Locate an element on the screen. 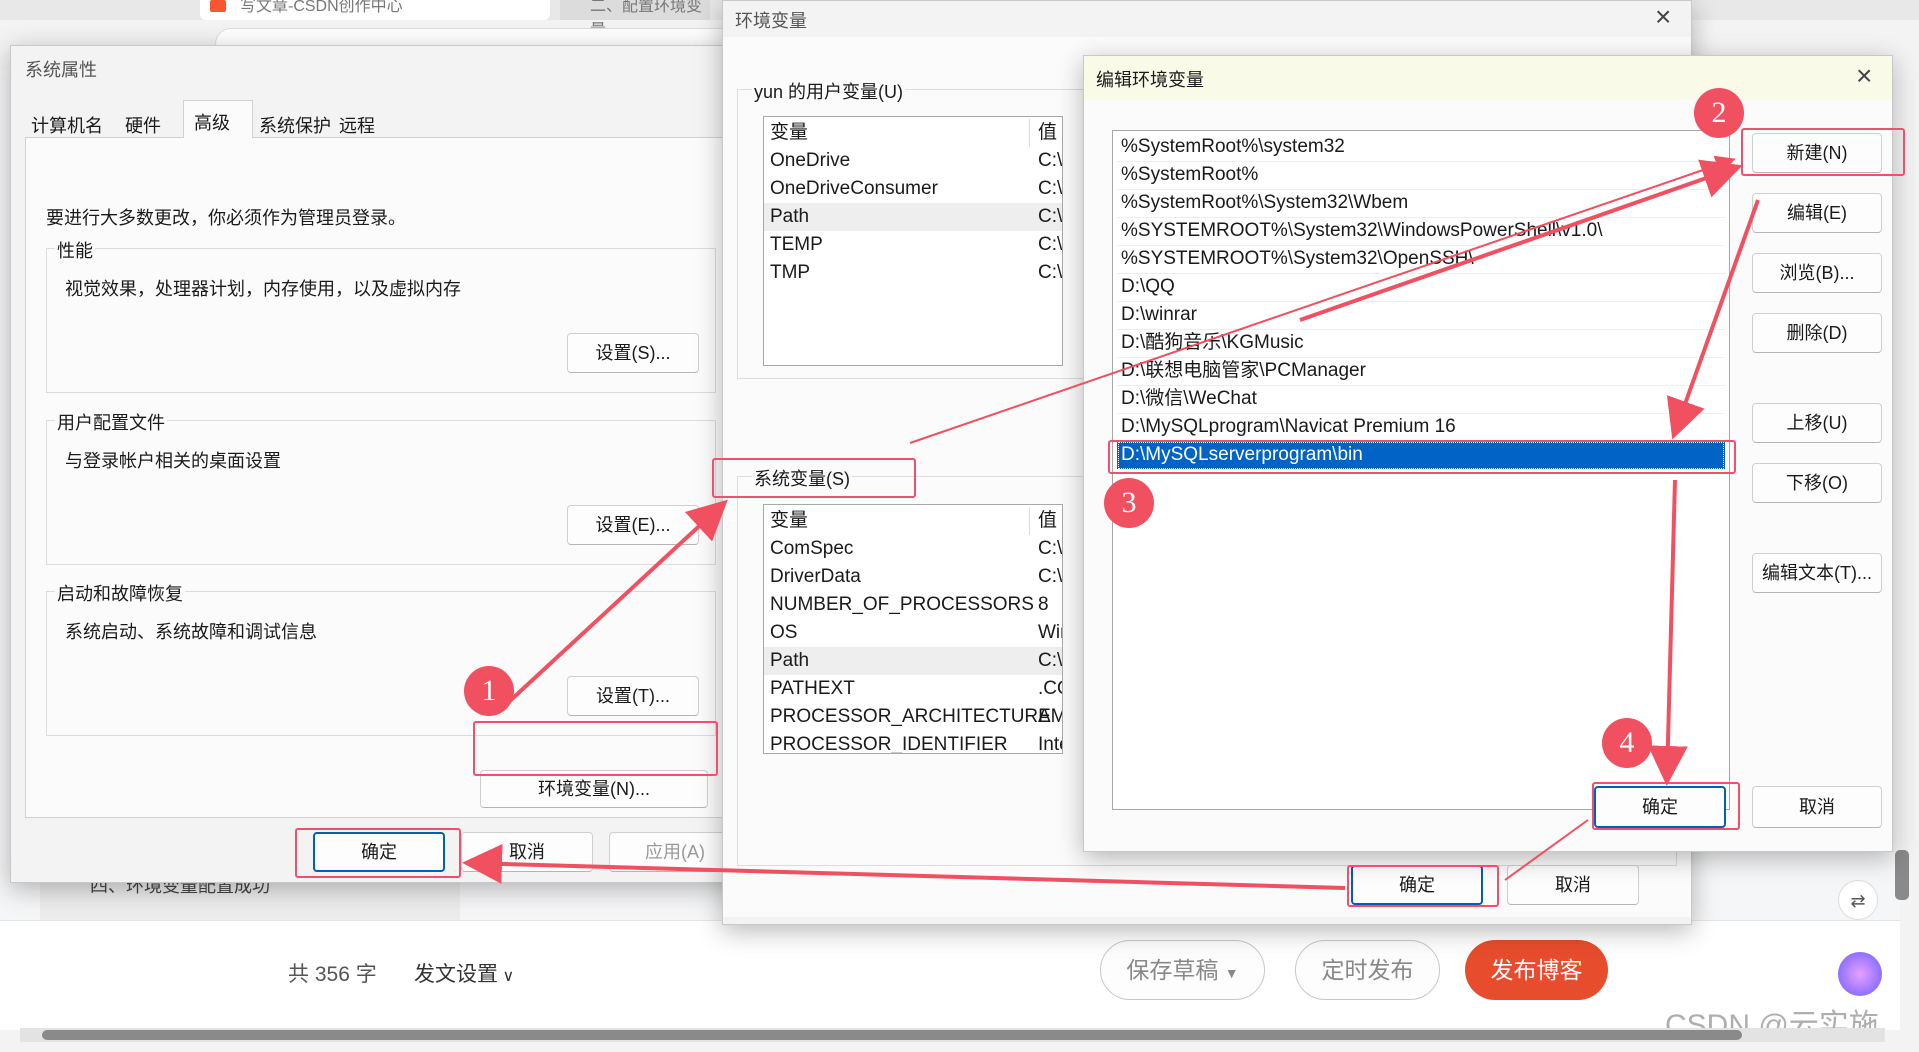 The height and width of the screenshot is (1052, 1919). step-badge-1: 1 is located at coordinates (489, 691).